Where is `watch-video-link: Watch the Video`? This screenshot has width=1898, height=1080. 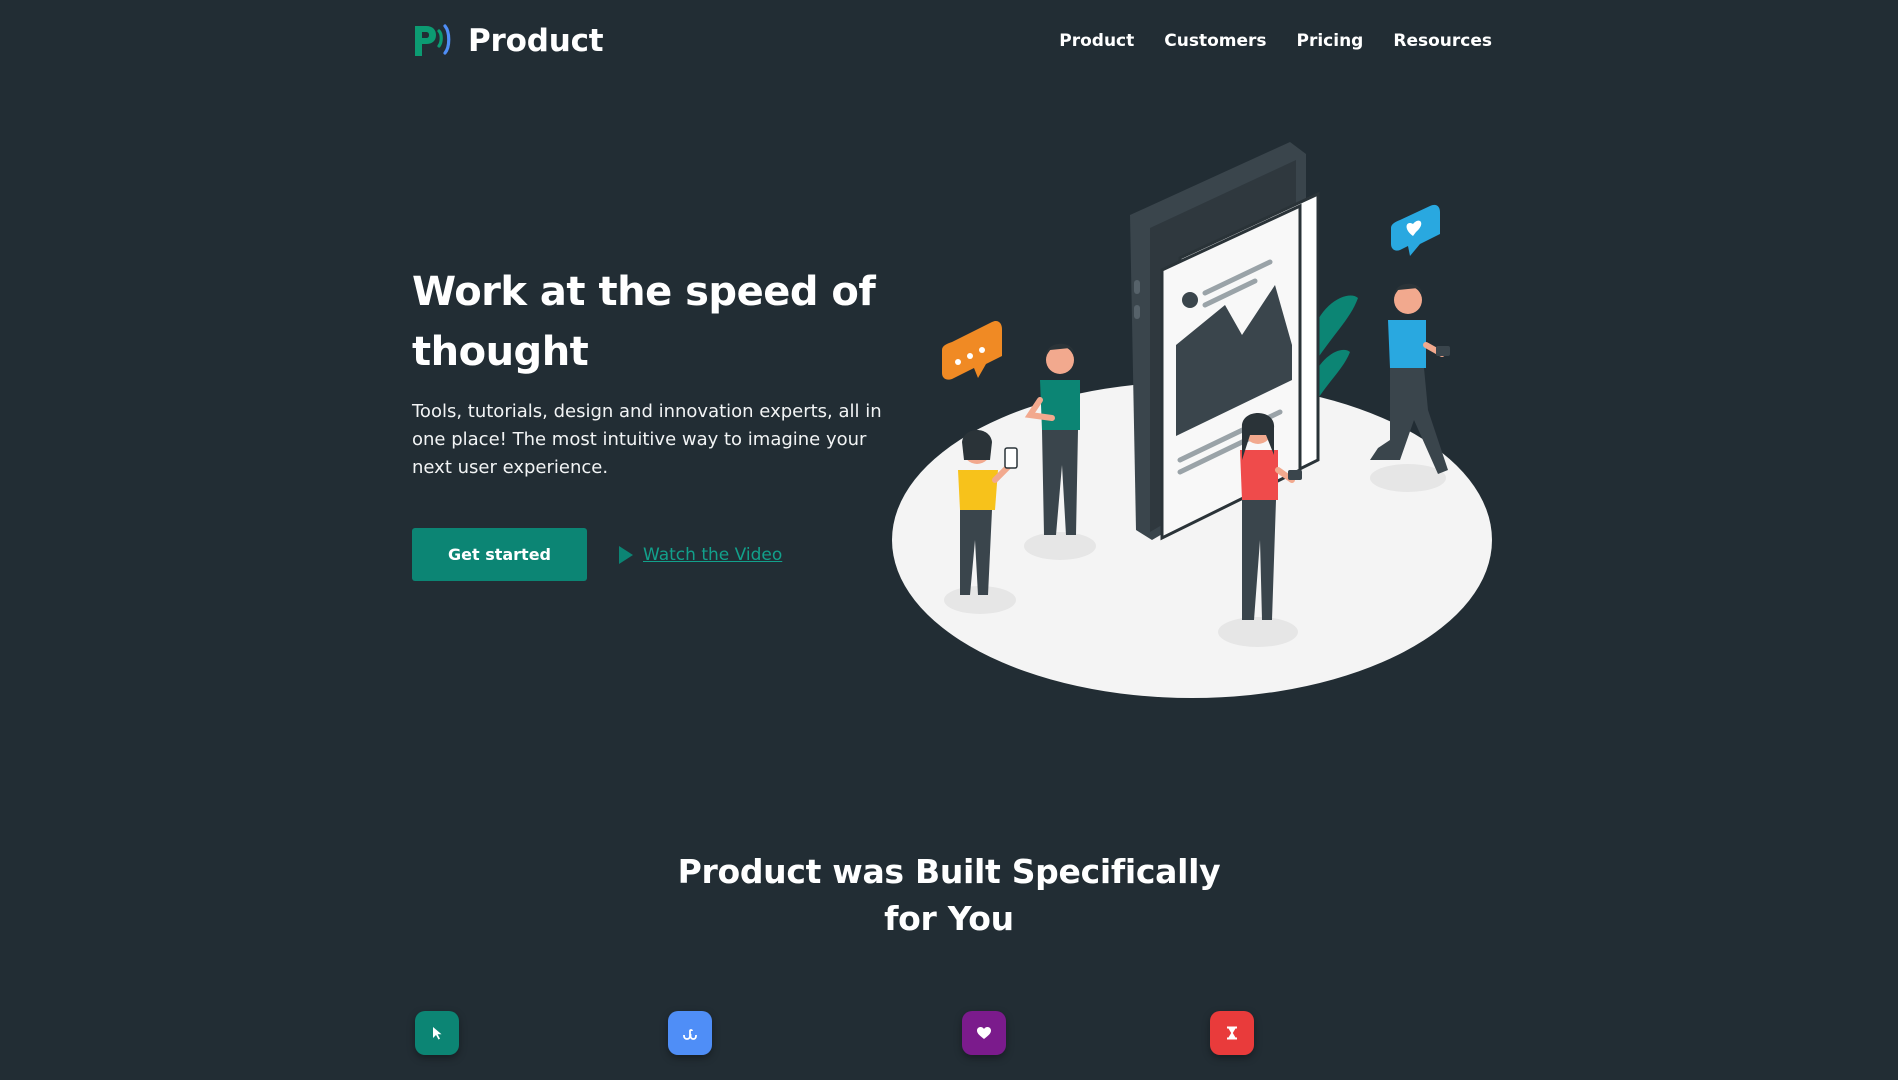
watch-video-link: Watch the Video is located at coordinates (699, 555).